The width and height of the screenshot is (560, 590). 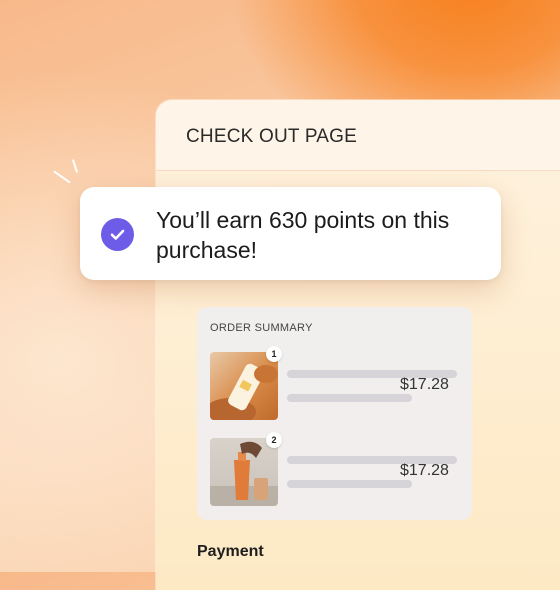 What do you see at coordinates (230, 551) in the screenshot?
I see `payment-heading: Payment` at bounding box center [230, 551].